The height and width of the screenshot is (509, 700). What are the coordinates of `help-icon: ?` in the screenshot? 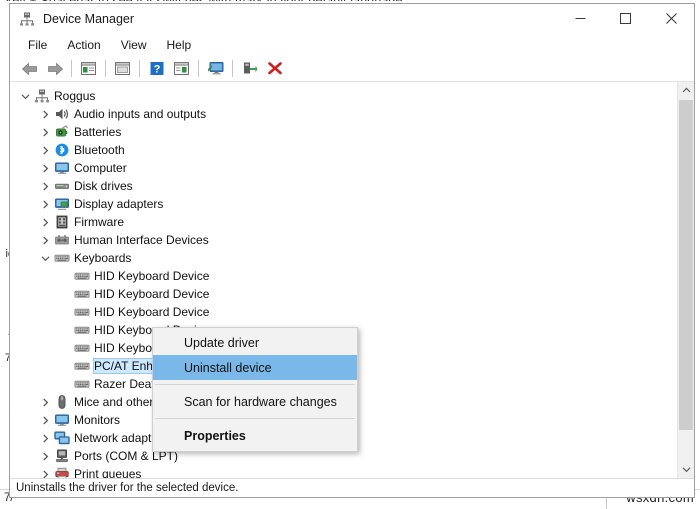 It's located at (156, 69).